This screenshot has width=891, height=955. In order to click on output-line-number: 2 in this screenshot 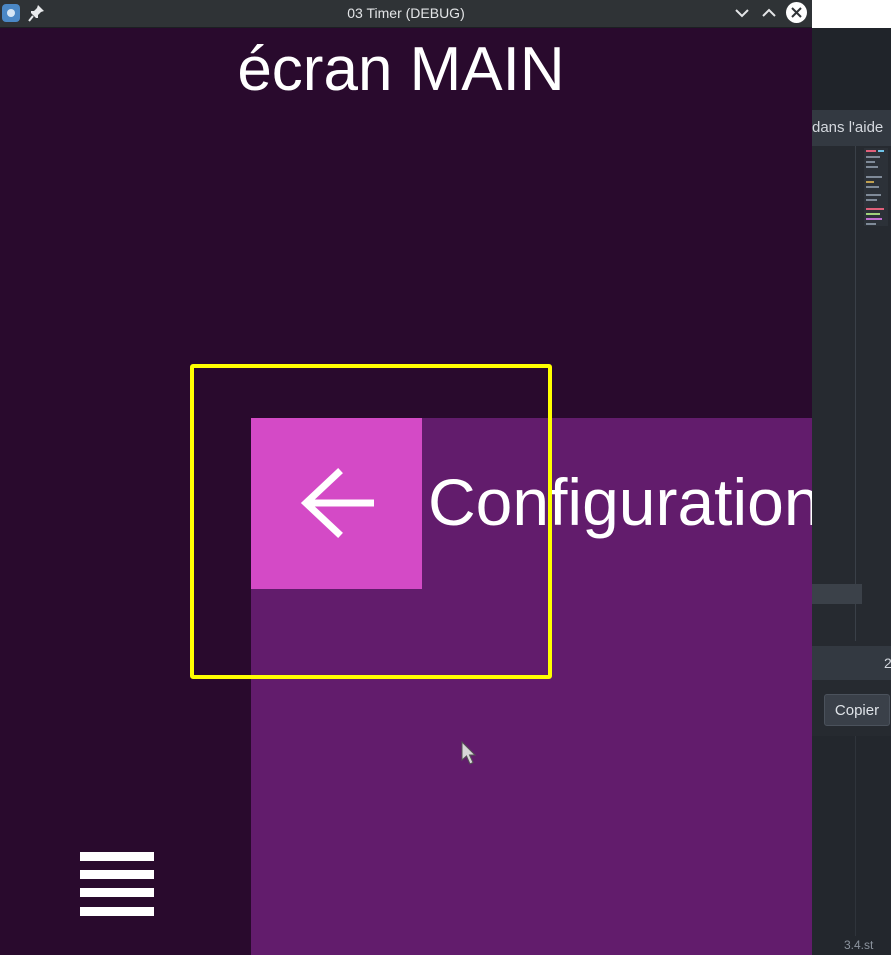, I will do `click(887, 663)`.